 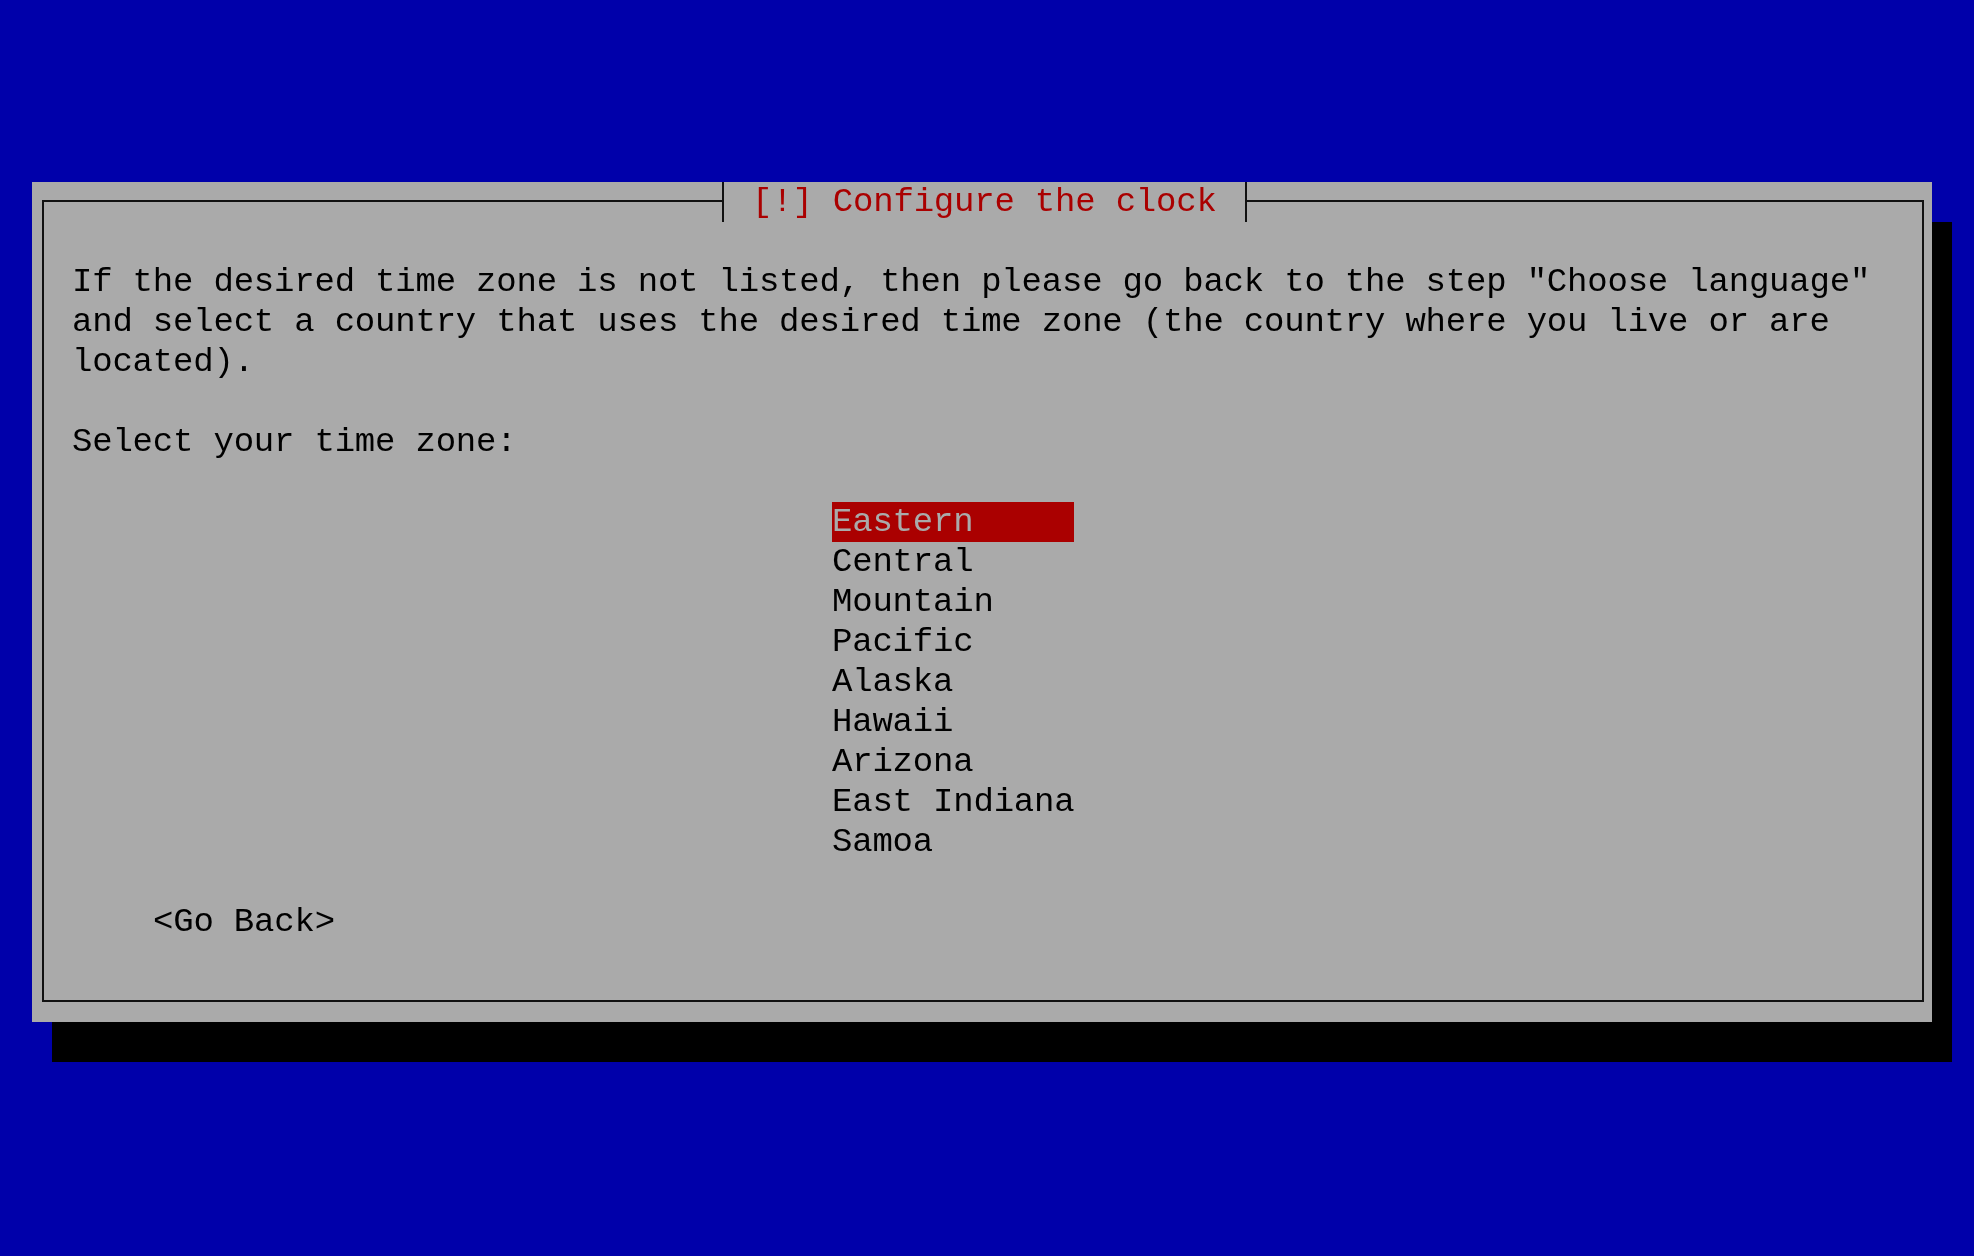 I want to click on list-item: East Indiana, so click(x=953, y=802).